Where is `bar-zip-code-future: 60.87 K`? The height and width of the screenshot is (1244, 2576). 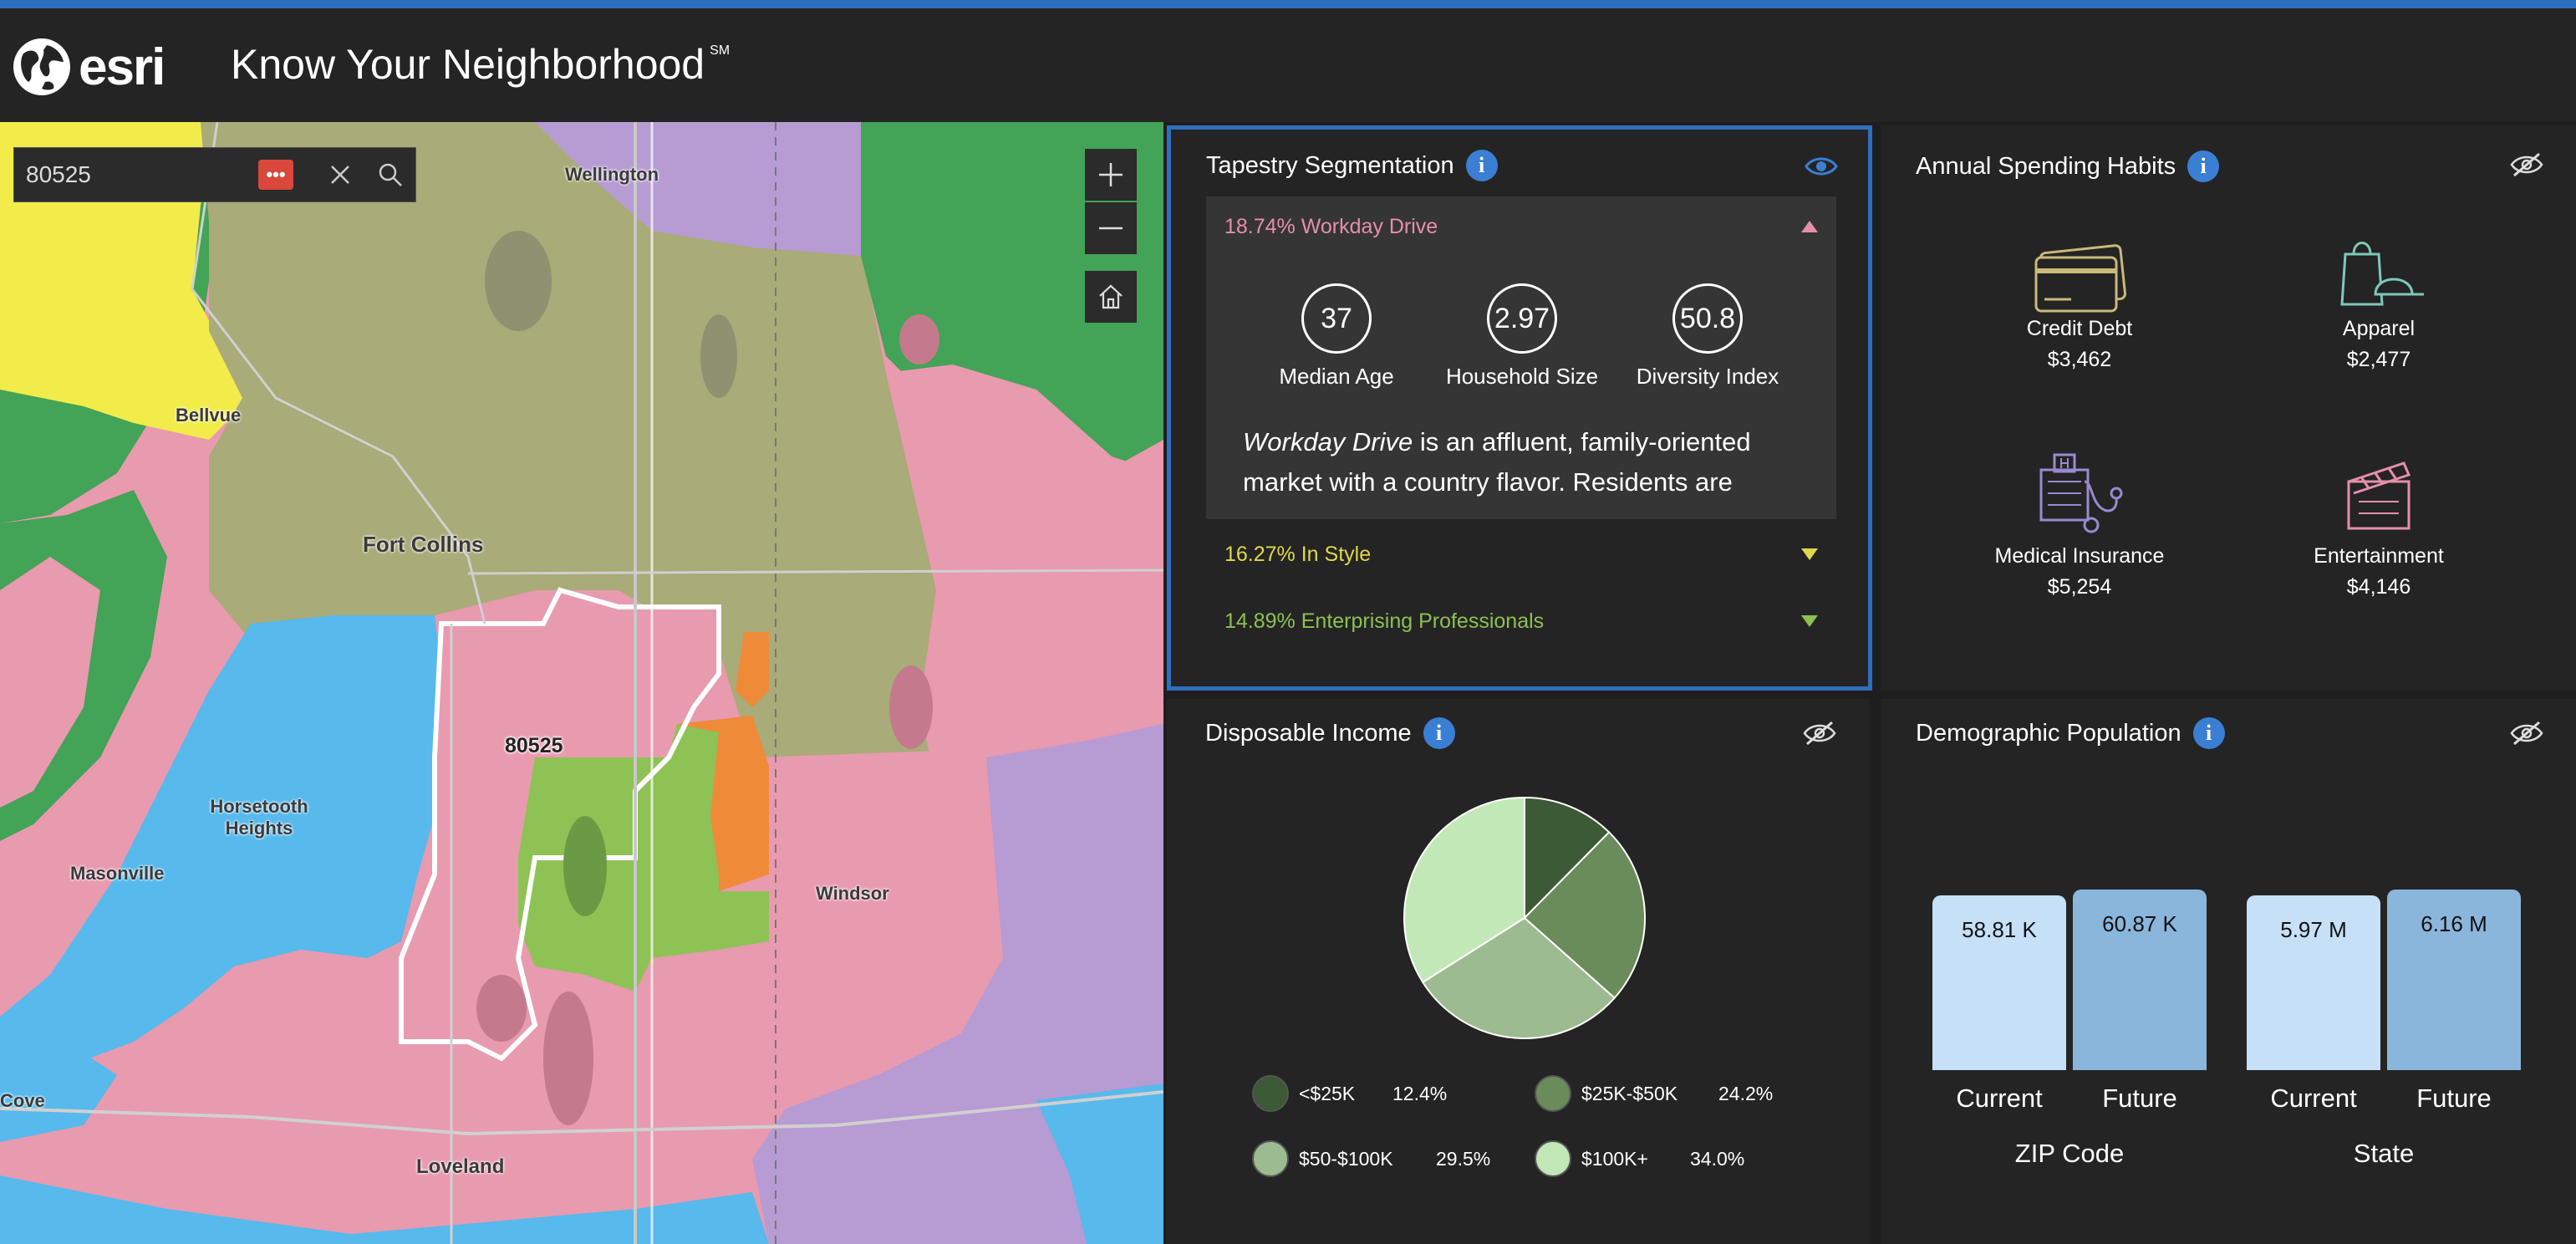 bar-zip-code-future: 60.87 K is located at coordinates (2140, 980).